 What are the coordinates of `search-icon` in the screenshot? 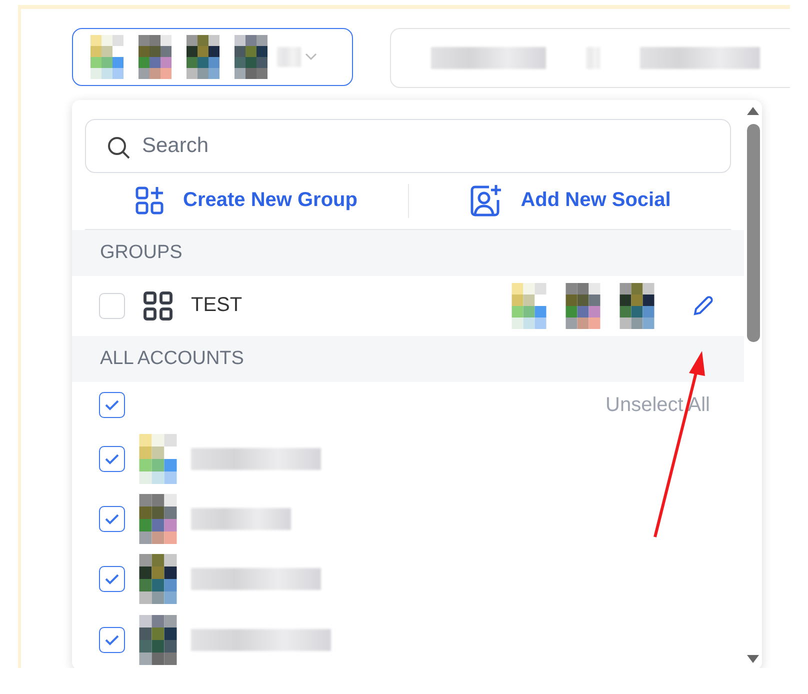 It's located at (119, 148).